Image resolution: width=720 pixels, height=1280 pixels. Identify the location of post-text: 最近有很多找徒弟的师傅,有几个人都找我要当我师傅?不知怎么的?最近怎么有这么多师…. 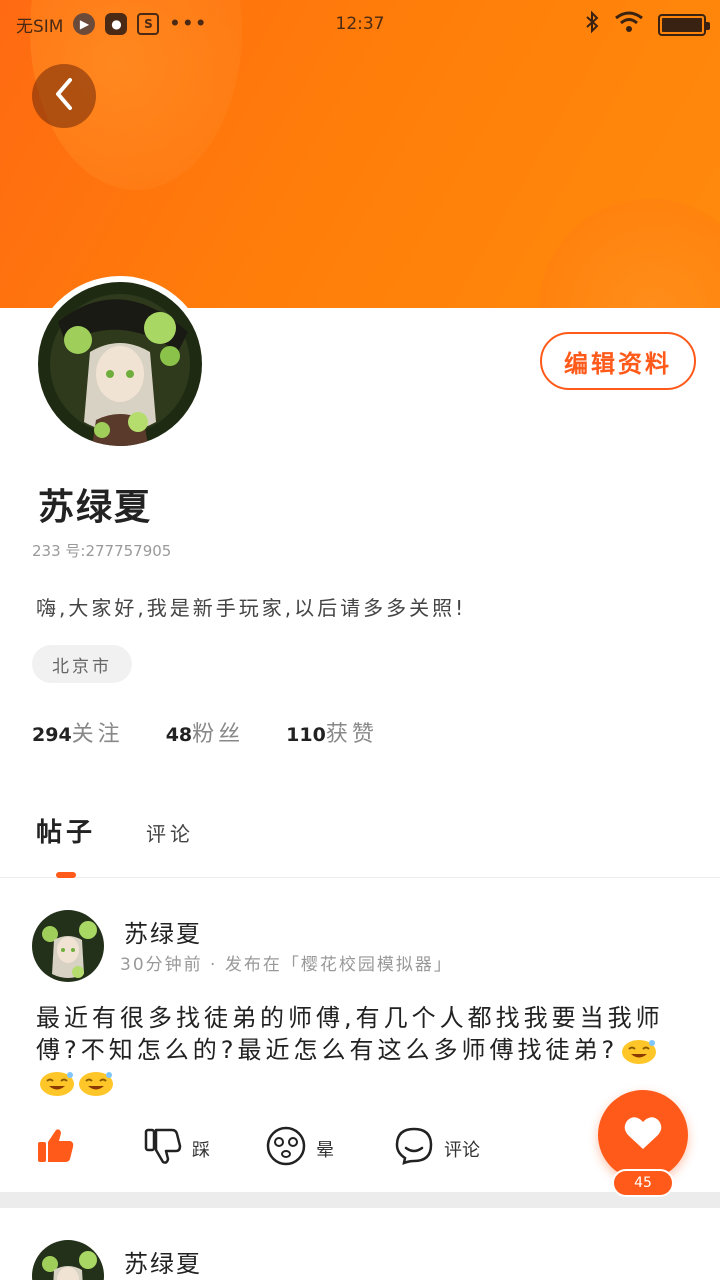
(350, 1034).